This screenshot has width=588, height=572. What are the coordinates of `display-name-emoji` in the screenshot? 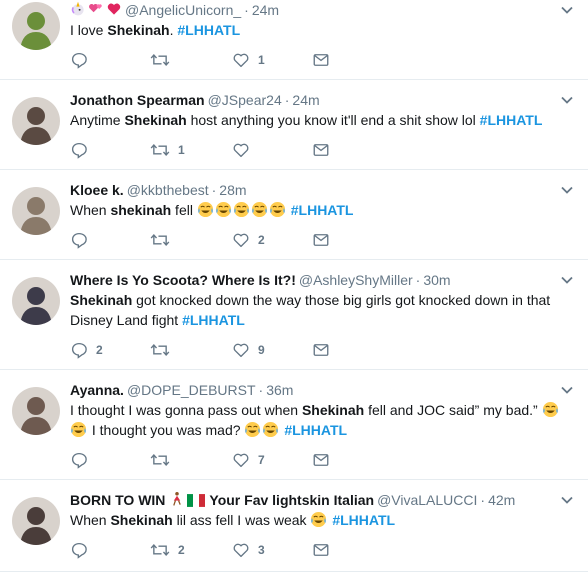 It's located at (96, 10).